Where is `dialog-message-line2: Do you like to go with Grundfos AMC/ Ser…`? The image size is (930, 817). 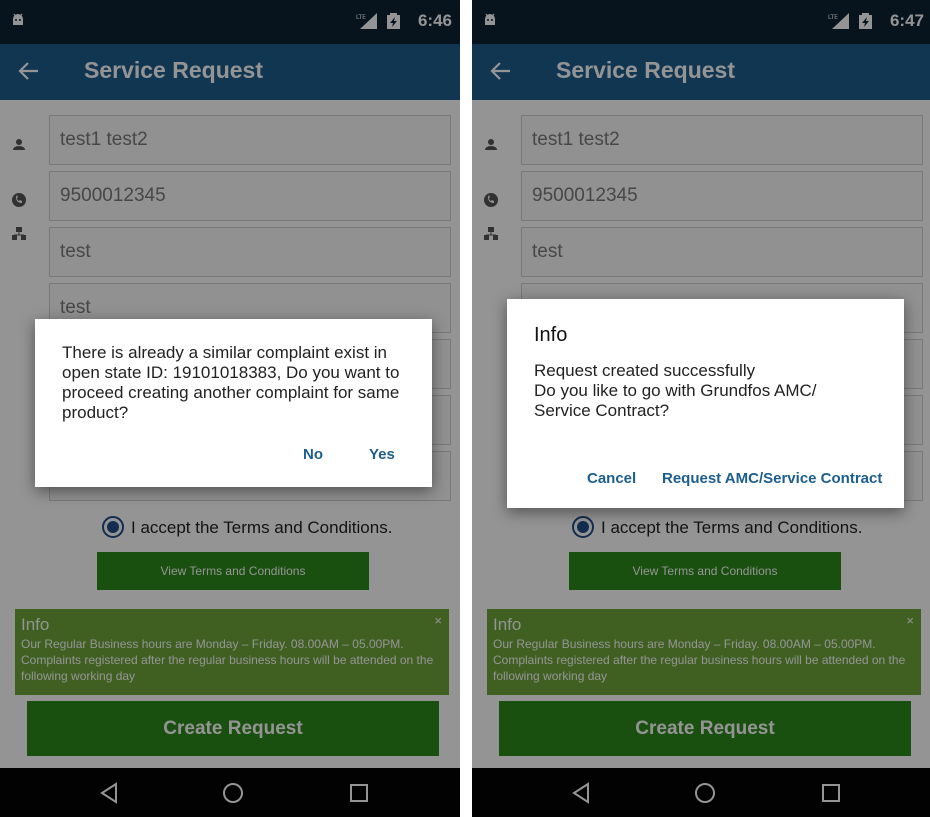 dialog-message-line2: Do you like to go with Grundfos AMC/ Ser… is located at coordinates (675, 400).